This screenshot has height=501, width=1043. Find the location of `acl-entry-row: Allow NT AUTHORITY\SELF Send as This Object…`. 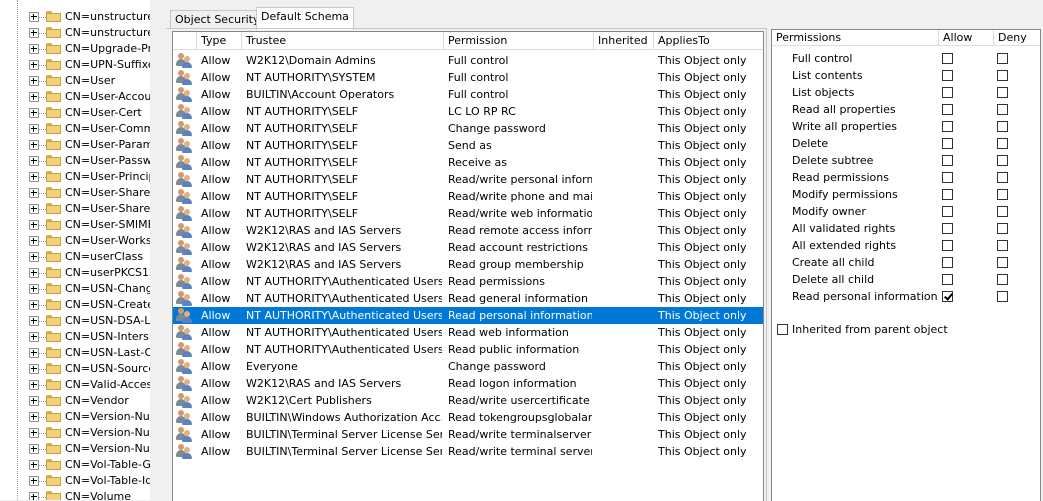

acl-entry-row: Allow NT AUTHORITY\SELF Send as This Object… is located at coordinates (468, 145).